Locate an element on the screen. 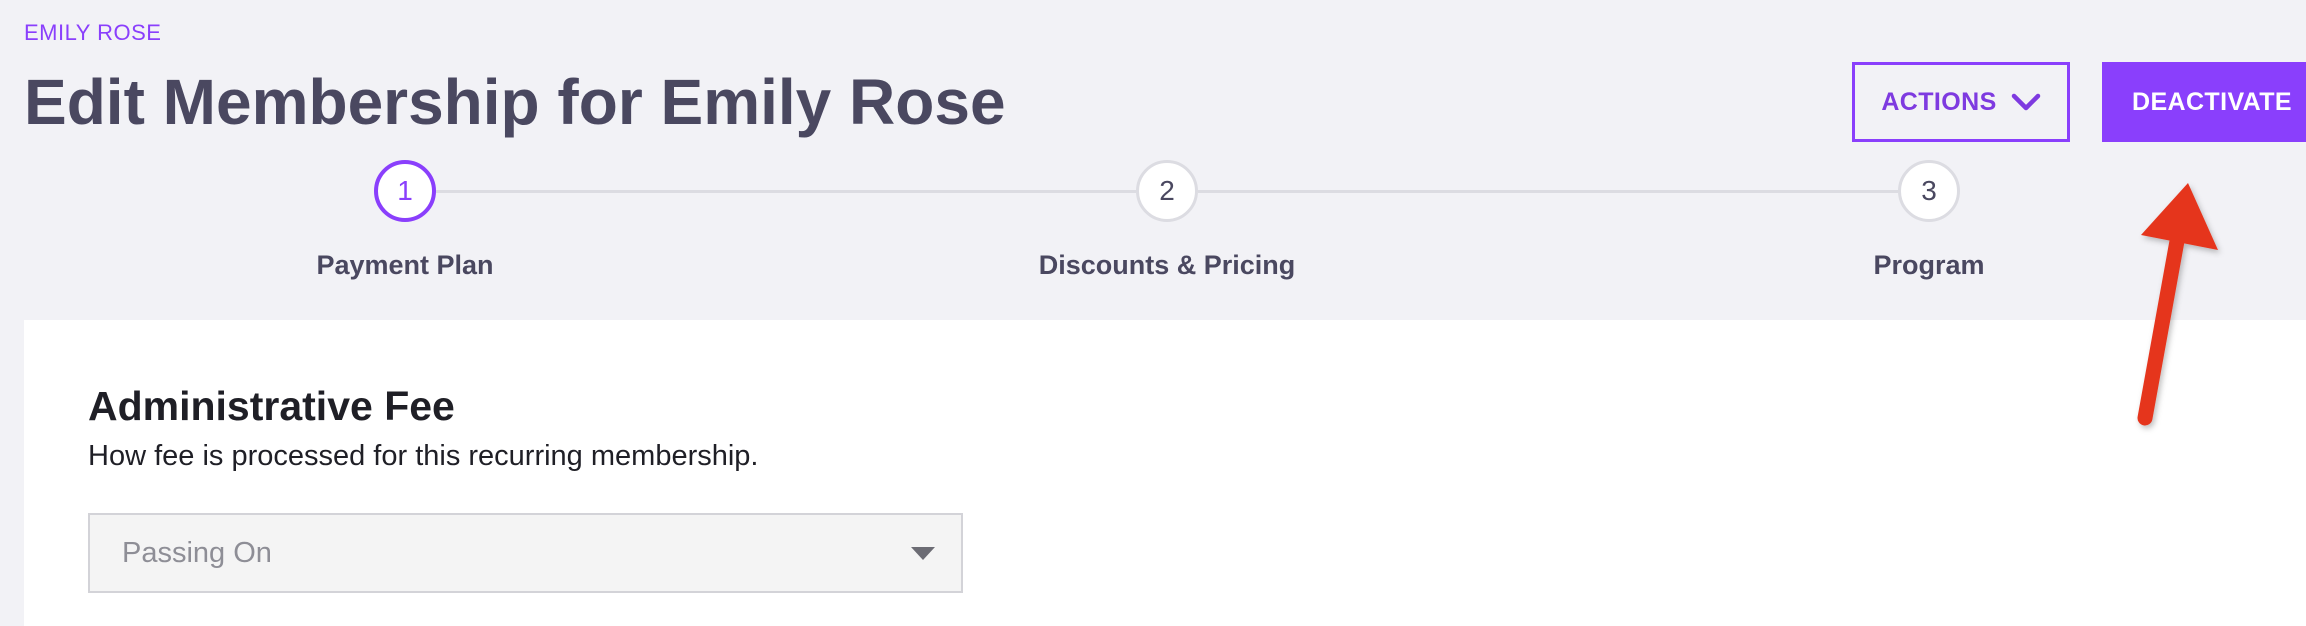 The image size is (2306, 626). deactivate-button-label: DEACTIVATE is located at coordinates (2212, 101).